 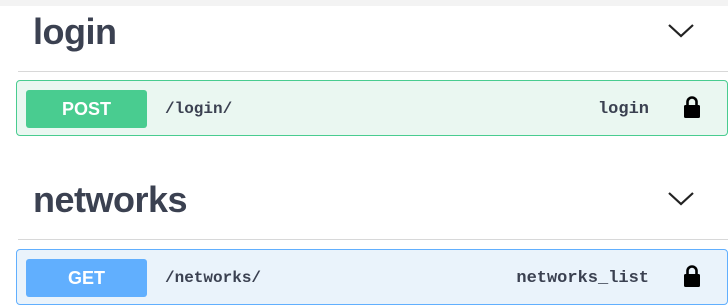 What do you see at coordinates (582, 278) in the screenshot?
I see `operation-id: networks_list` at bounding box center [582, 278].